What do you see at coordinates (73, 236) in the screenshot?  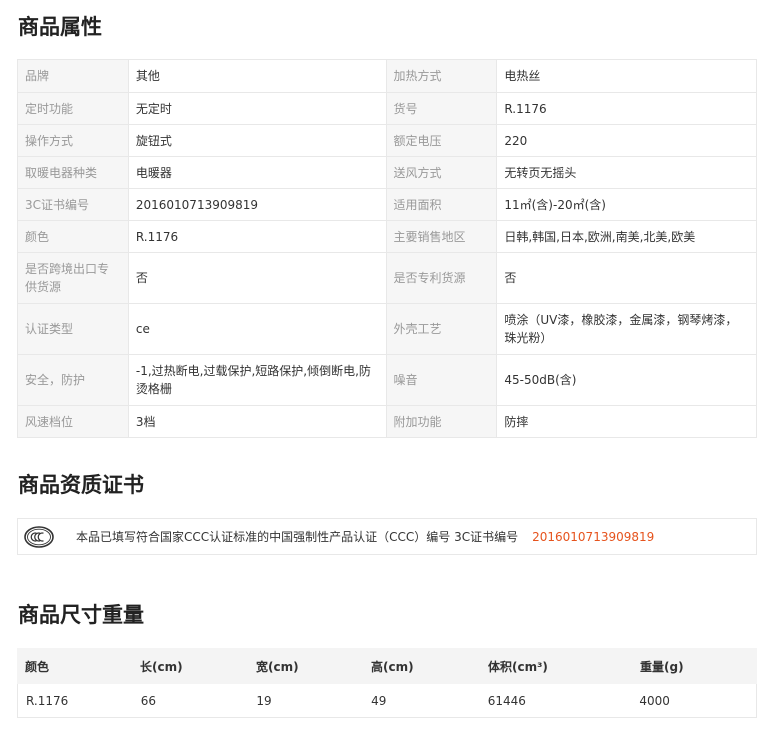 I see `attr-label: 颜色` at bounding box center [73, 236].